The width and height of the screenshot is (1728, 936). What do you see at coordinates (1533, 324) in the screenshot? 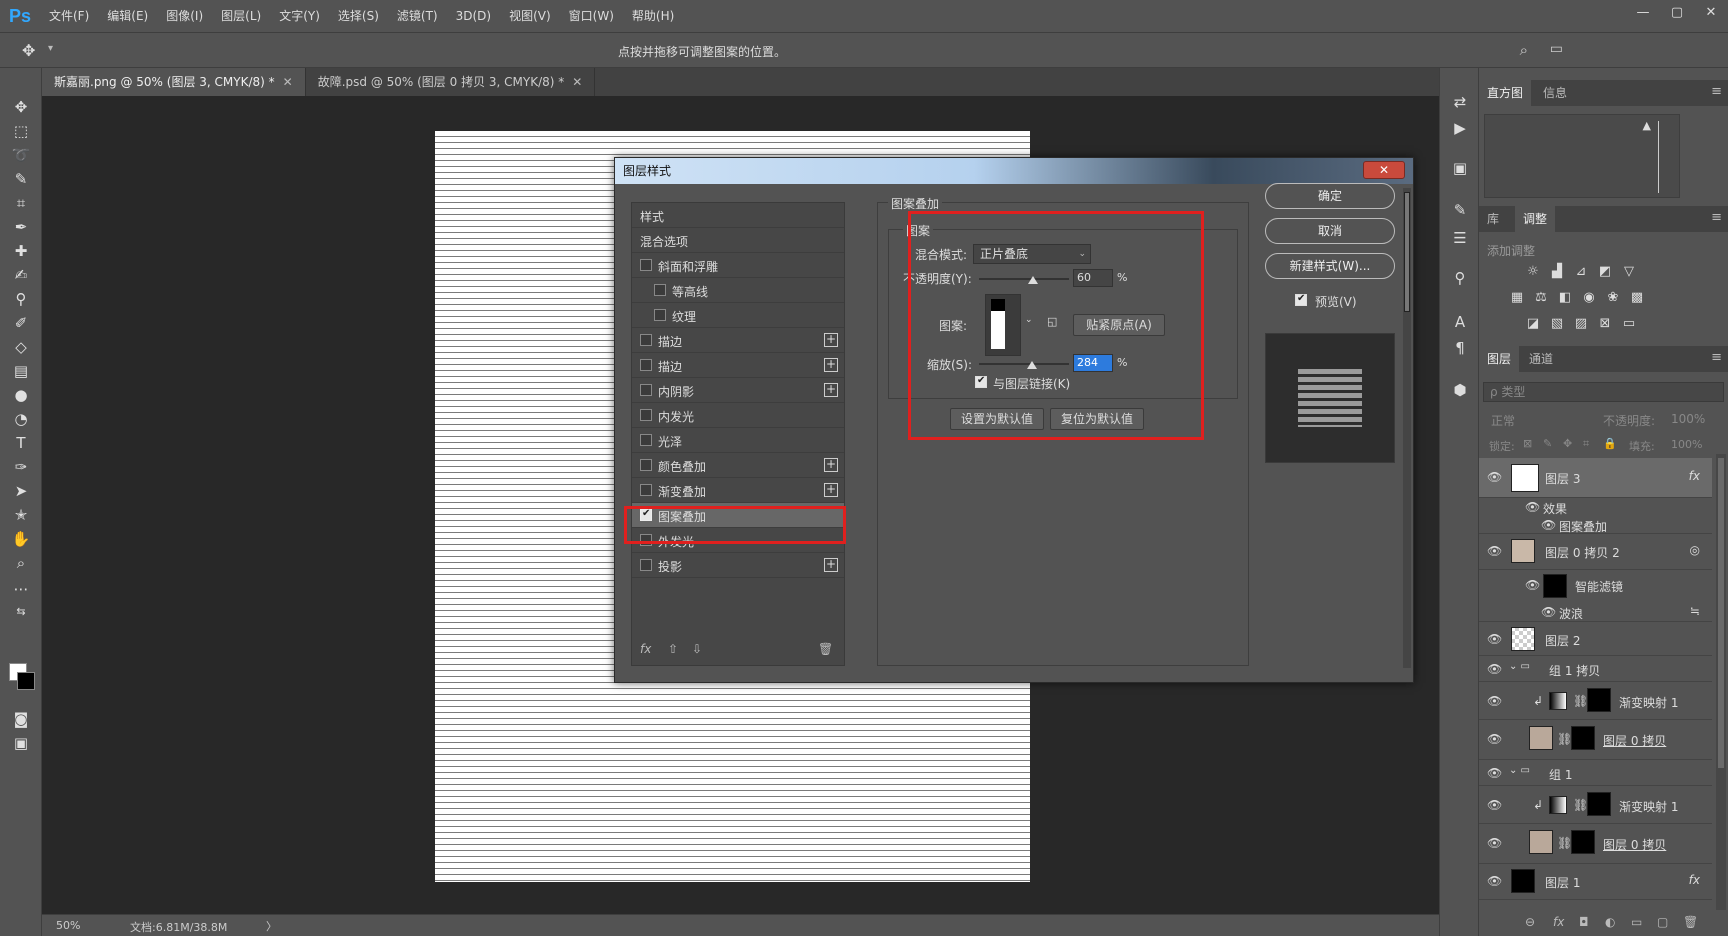
I see `invert-icon: ◪` at bounding box center [1533, 324].